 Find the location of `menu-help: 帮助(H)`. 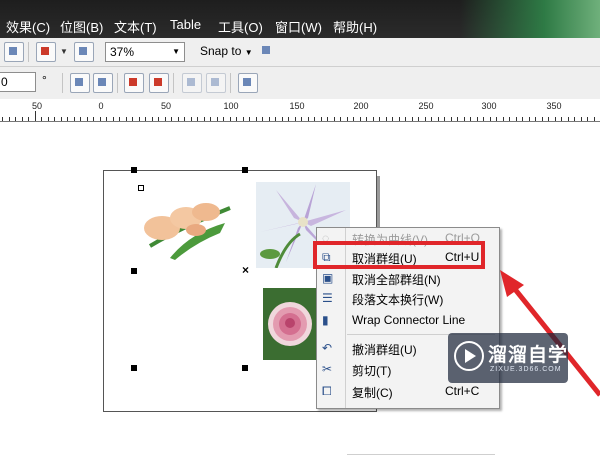

menu-help: 帮助(H) is located at coordinates (355, 26).